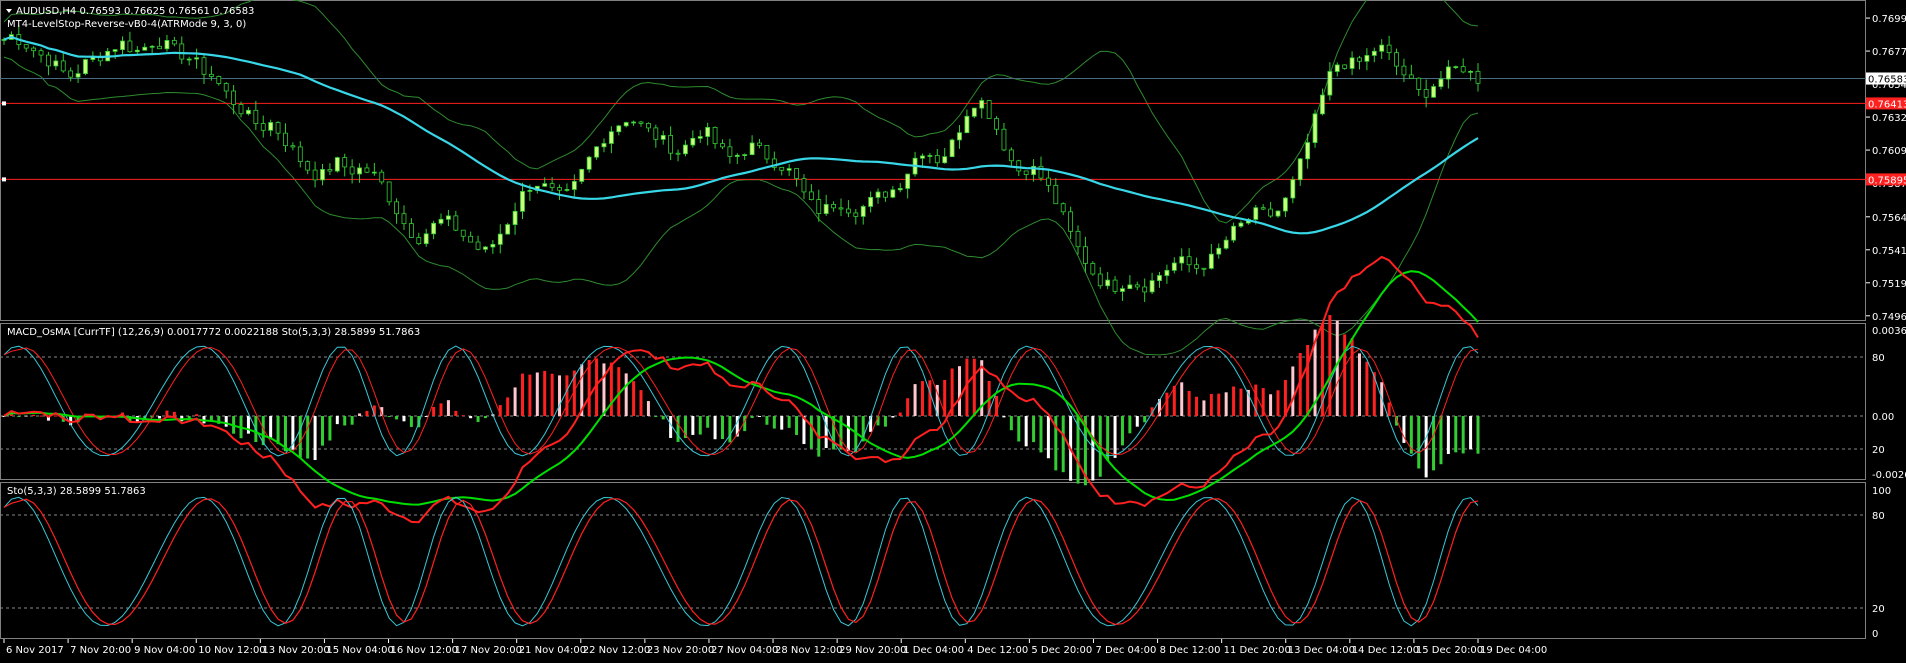 This screenshot has height=663, width=1906. What do you see at coordinates (1878, 450) in the screenshot?
I see `macd-axis-label: 20` at bounding box center [1878, 450].